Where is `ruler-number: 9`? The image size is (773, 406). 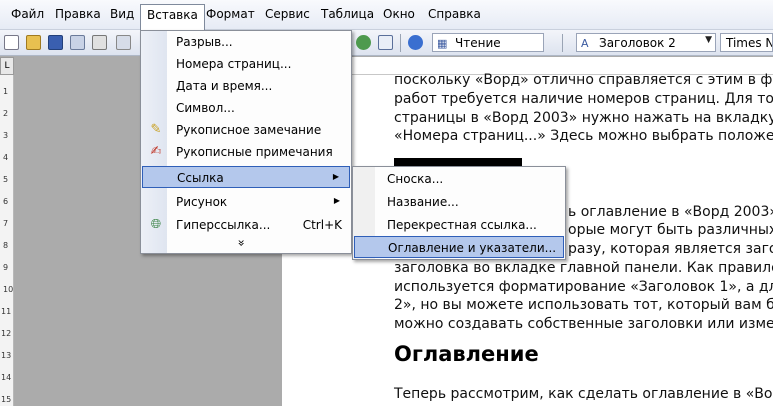 ruler-number: 9 is located at coordinates (6, 267).